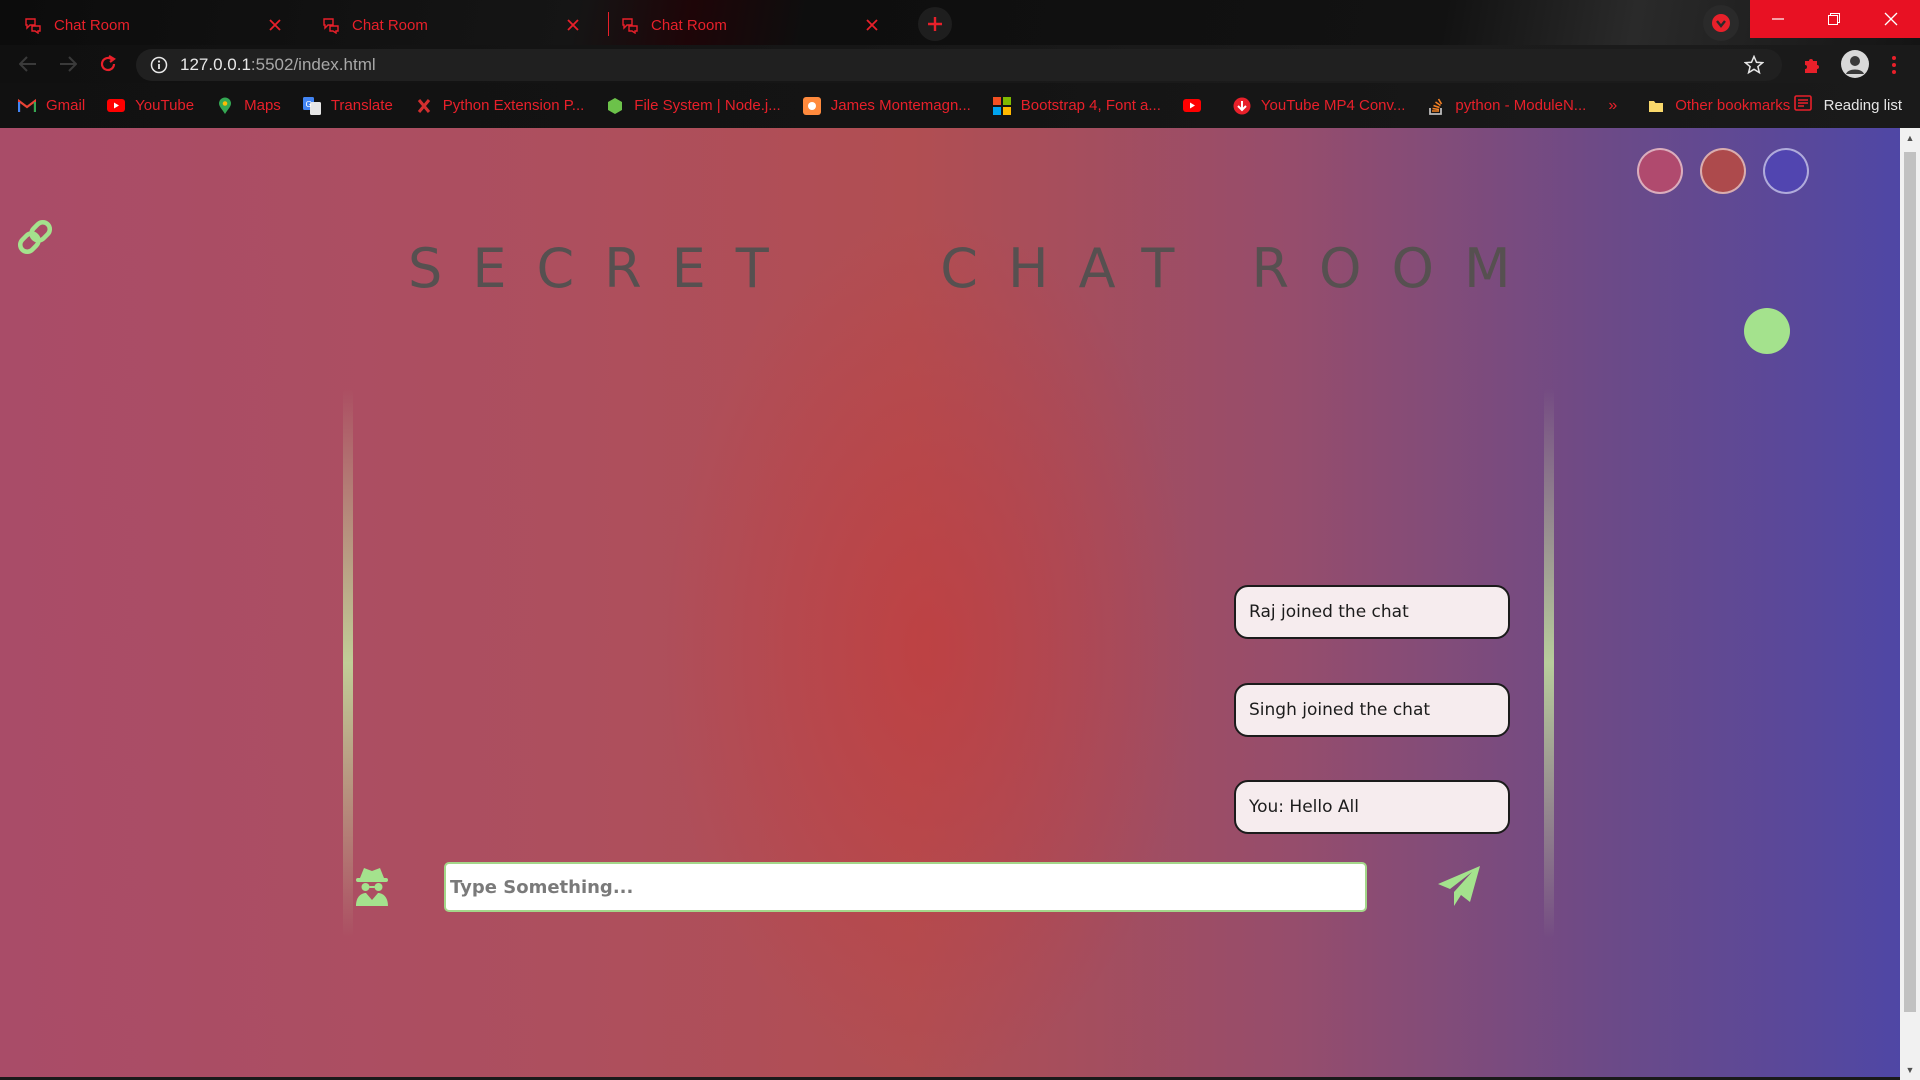  What do you see at coordinates (1754, 64) in the screenshot?
I see `bookmark-star-icon` at bounding box center [1754, 64].